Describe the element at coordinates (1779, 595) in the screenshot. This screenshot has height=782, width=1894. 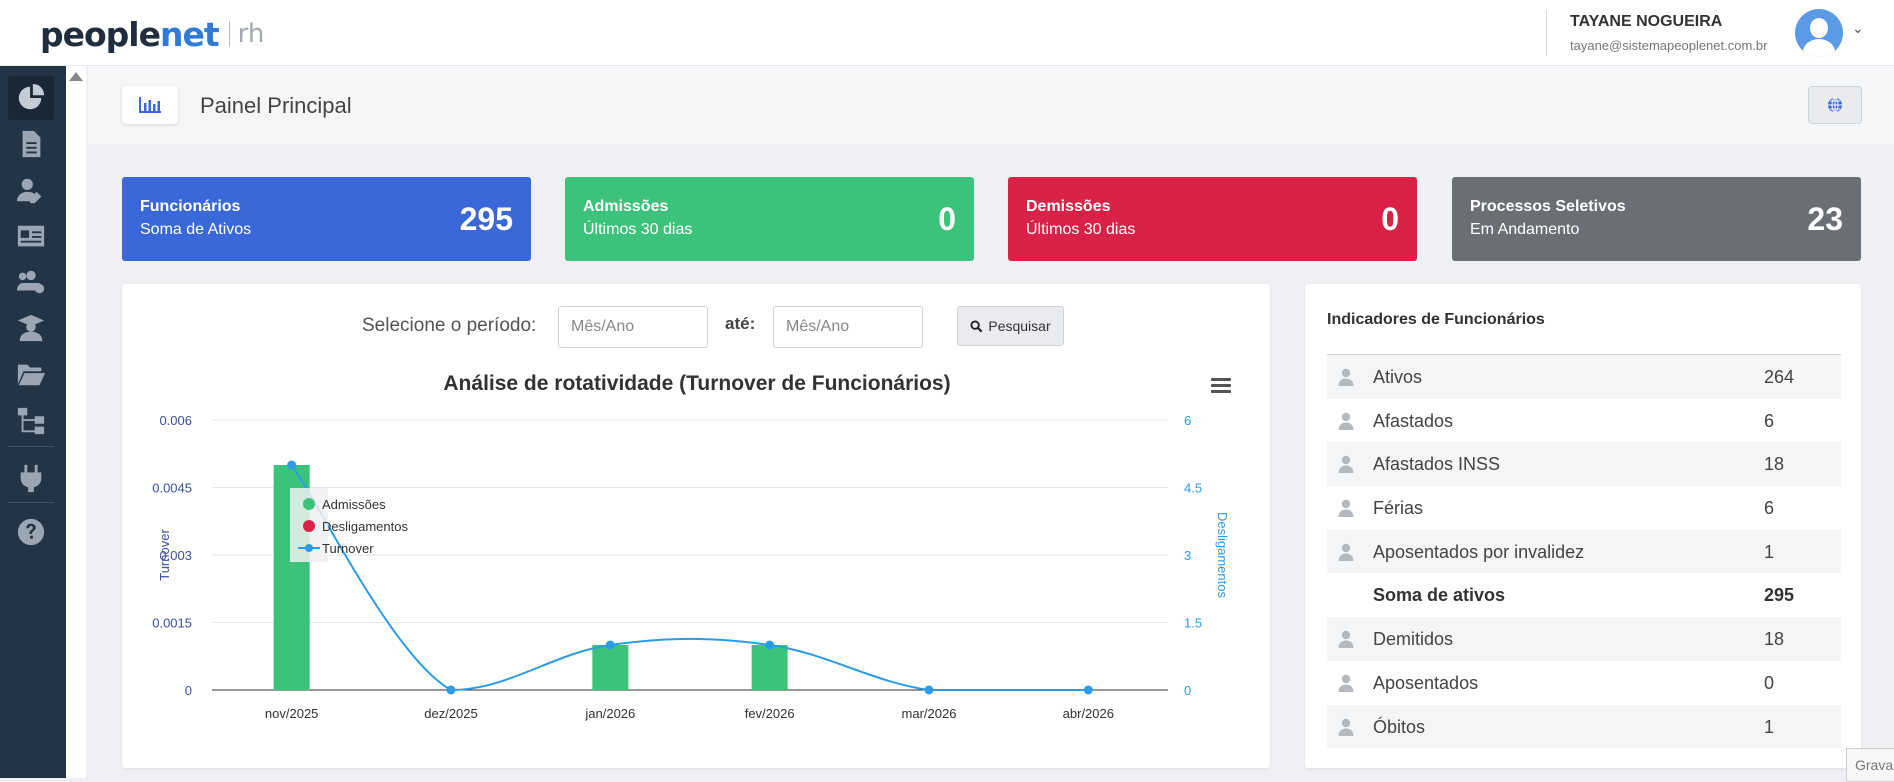
I see `indicator-value: 295` at that location.